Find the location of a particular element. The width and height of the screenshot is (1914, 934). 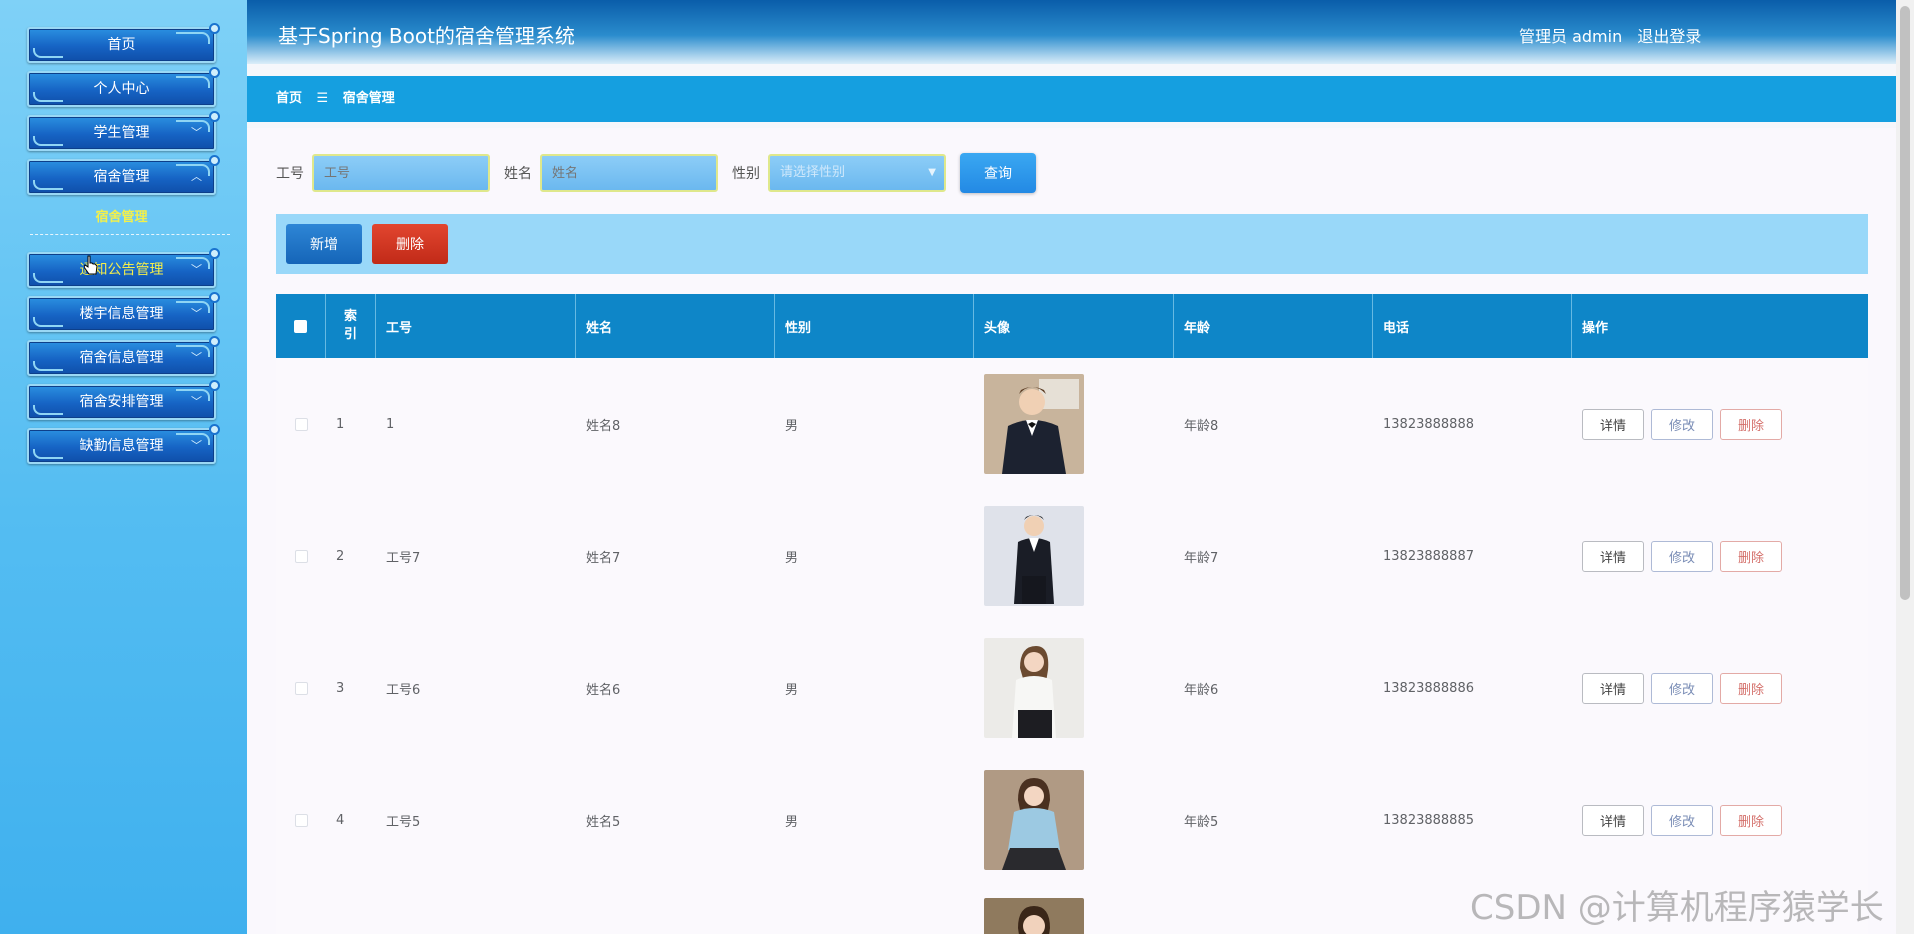

menu-item-label: 学生管理 is located at coordinates (121, 133).